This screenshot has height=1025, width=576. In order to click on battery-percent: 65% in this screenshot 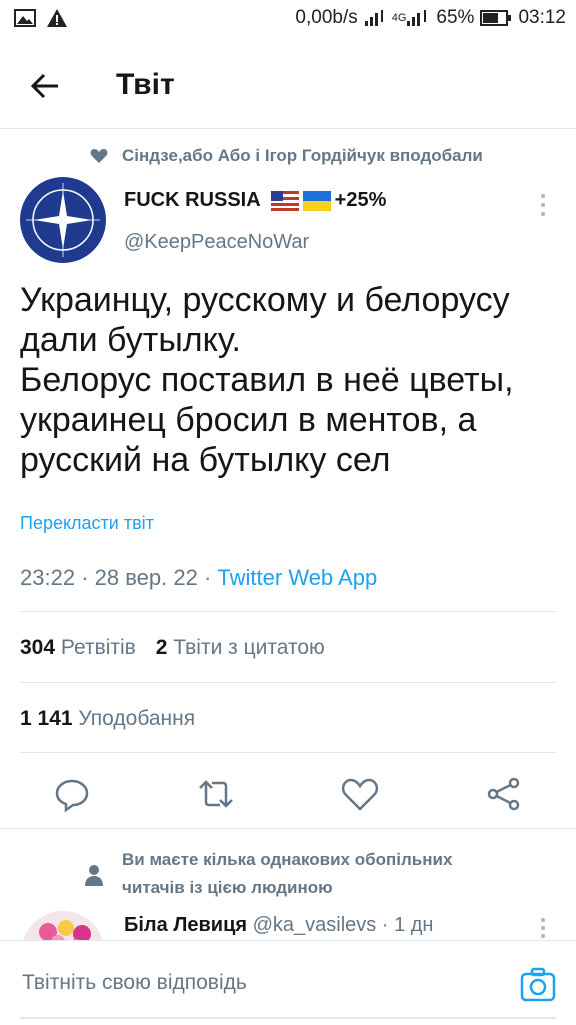, I will do `click(455, 17)`.